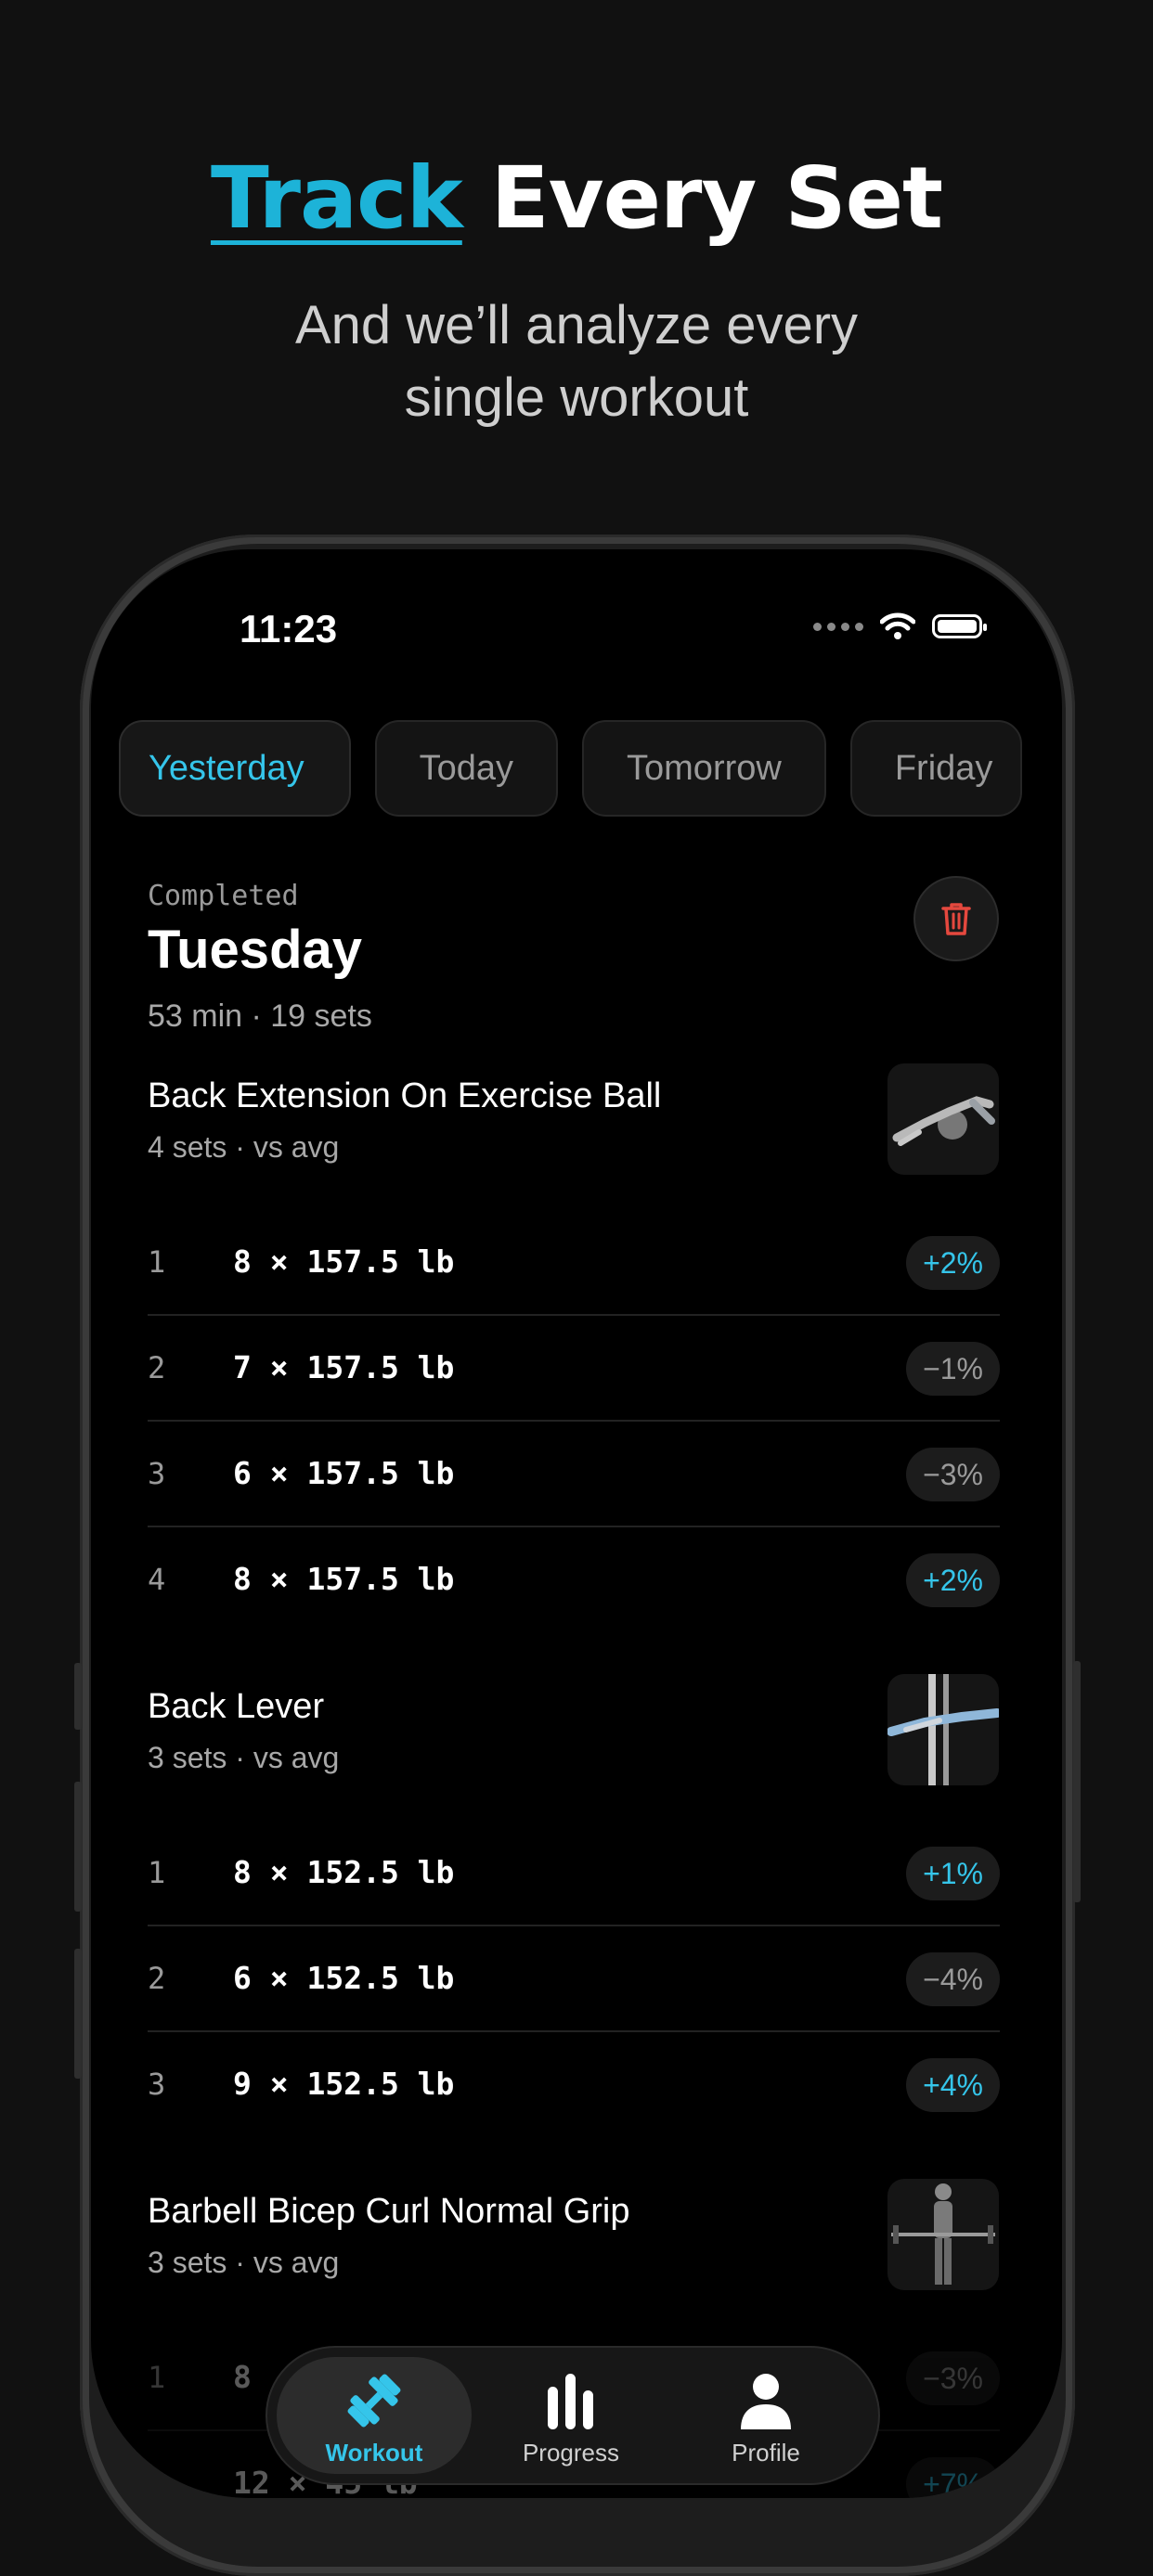 This screenshot has width=1153, height=2576. What do you see at coordinates (704, 768) in the screenshot?
I see `tab-tomorrow: Tomorrow` at bounding box center [704, 768].